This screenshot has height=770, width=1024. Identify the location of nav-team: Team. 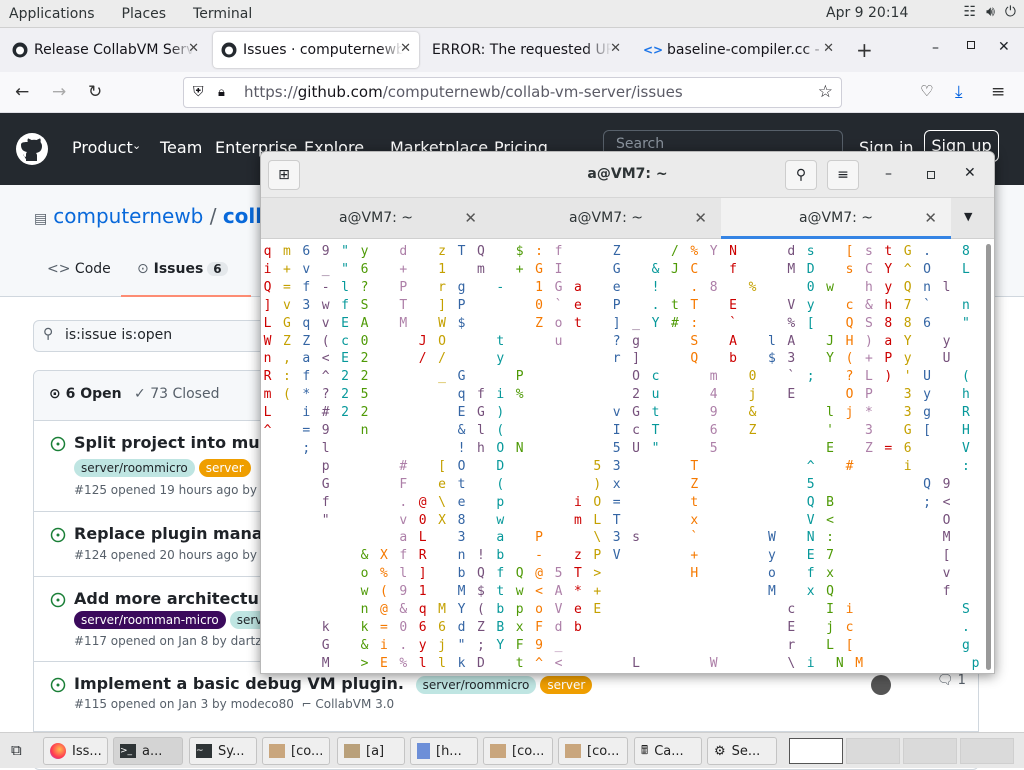
(181, 147).